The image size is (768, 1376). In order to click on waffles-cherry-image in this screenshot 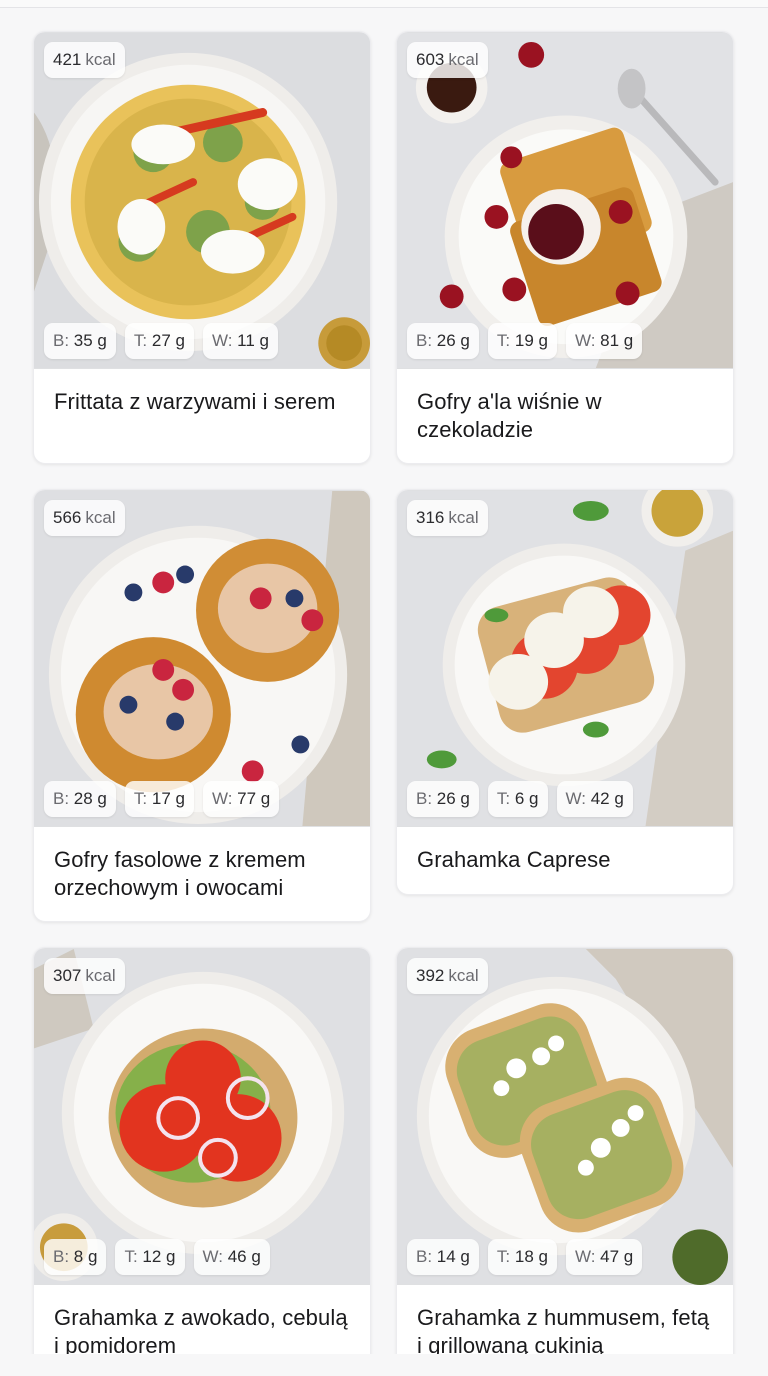, I will do `click(565, 200)`.